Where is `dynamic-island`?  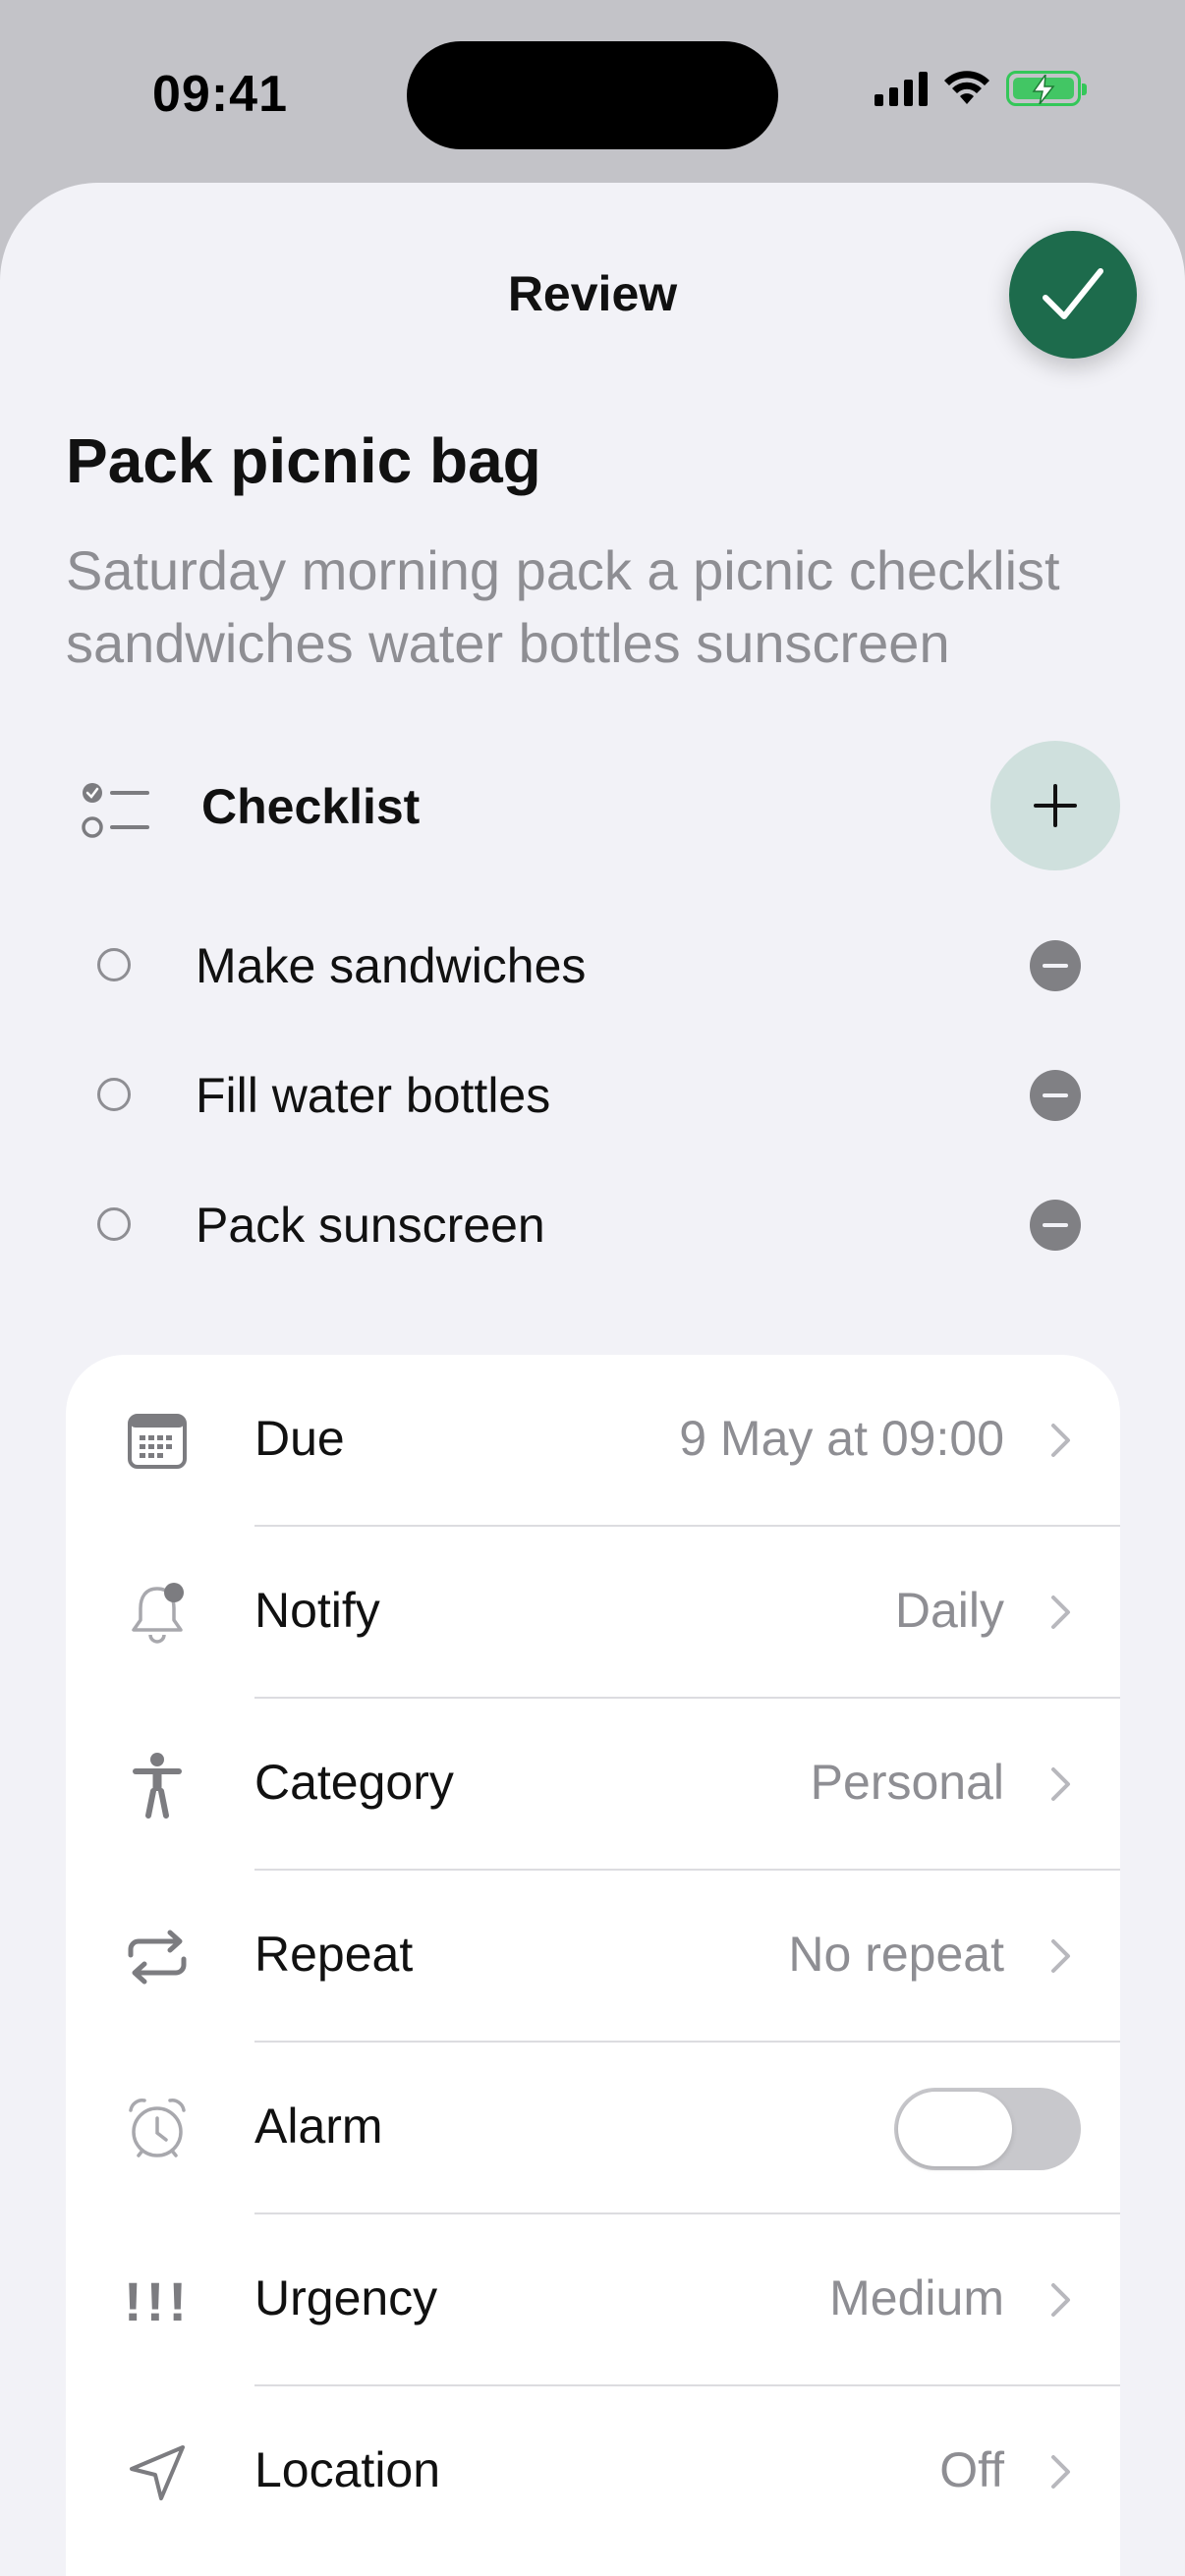
dynamic-island is located at coordinates (592, 95).